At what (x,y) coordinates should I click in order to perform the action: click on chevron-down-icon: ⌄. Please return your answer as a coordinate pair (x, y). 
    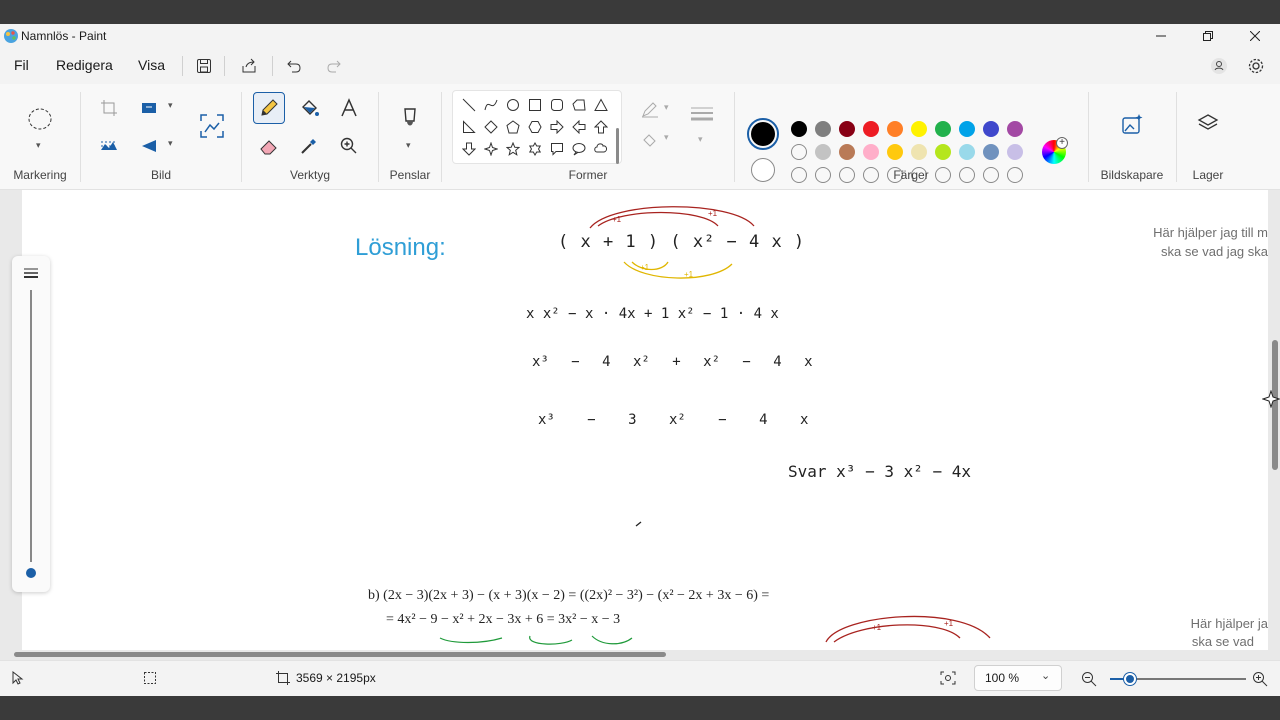
    Looking at the image, I should click on (1046, 676).